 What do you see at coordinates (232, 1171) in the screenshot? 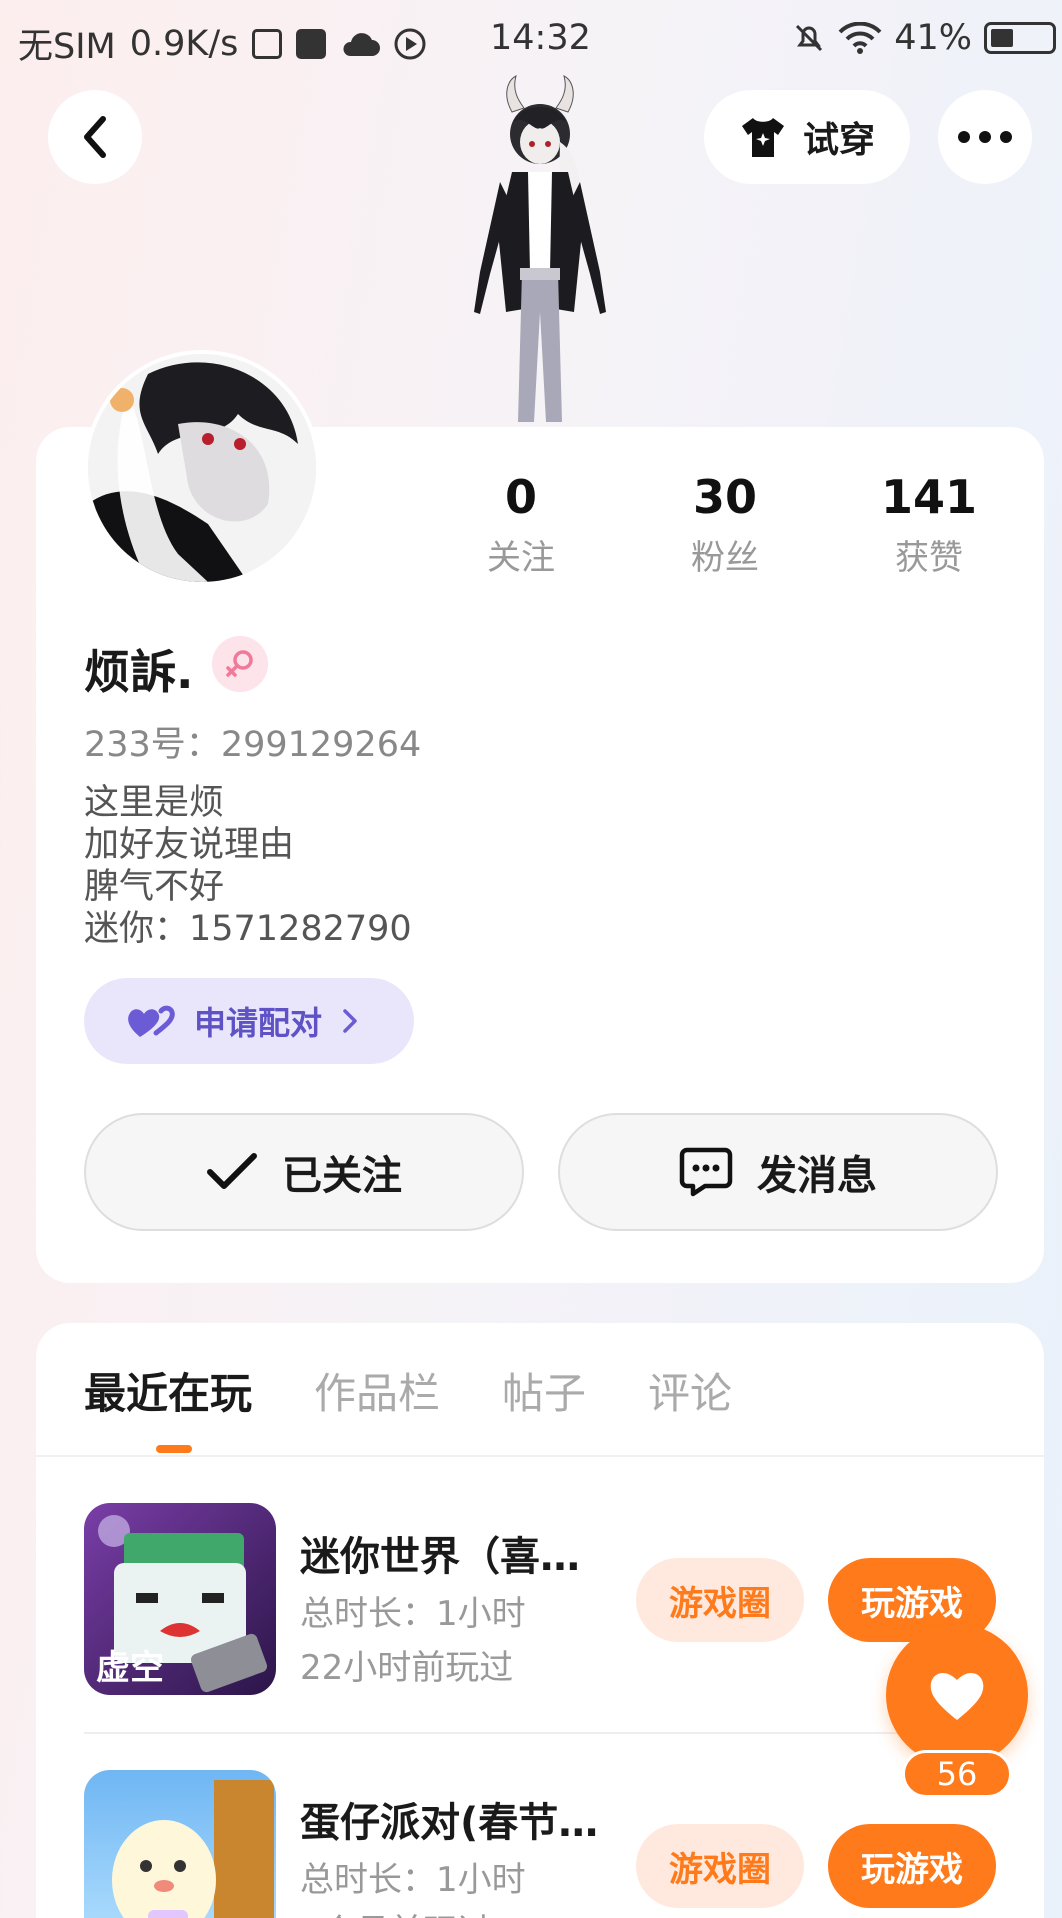
I see `check-icon` at bounding box center [232, 1171].